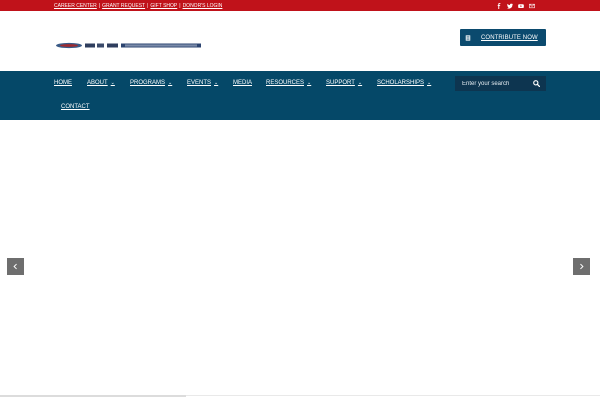 This screenshot has height=400, width=600. I want to click on slider-next-button, so click(581, 266).